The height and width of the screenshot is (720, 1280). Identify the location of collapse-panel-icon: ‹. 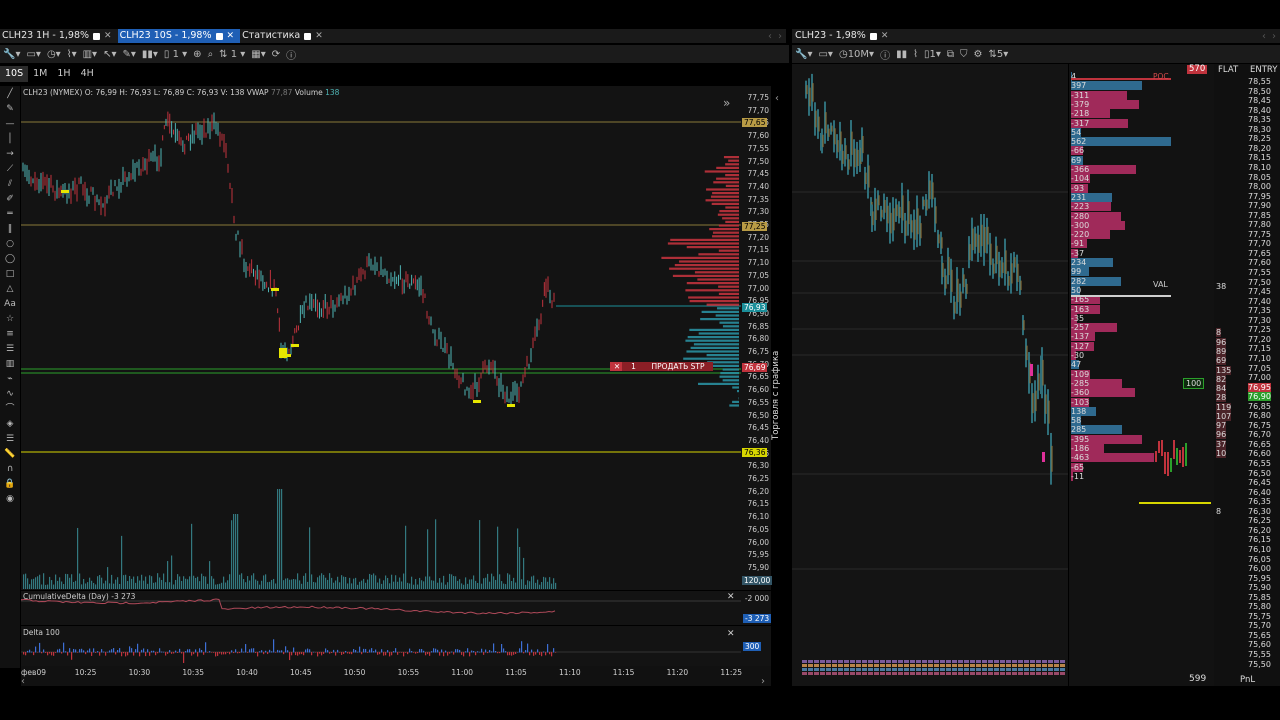
(777, 98).